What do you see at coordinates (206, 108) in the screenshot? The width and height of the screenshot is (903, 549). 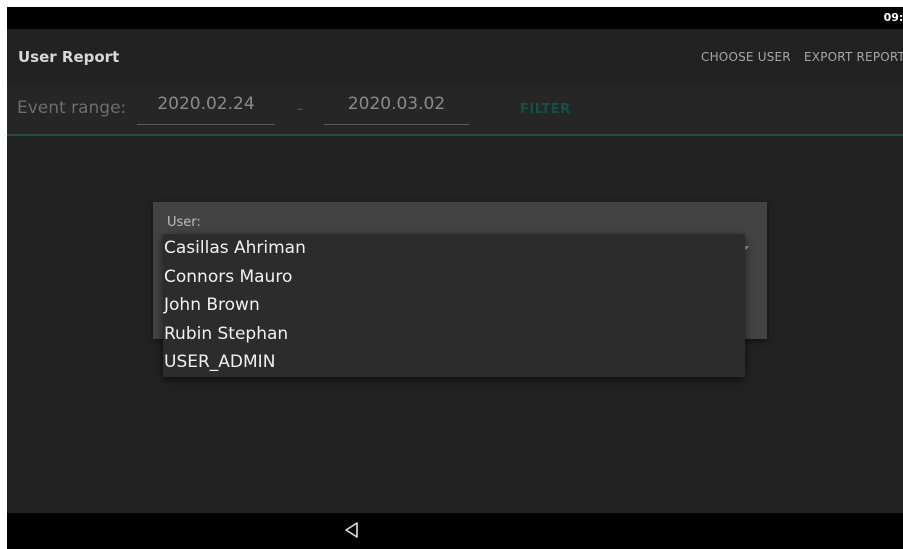 I see `start-date-field: 2020.02.24` at bounding box center [206, 108].